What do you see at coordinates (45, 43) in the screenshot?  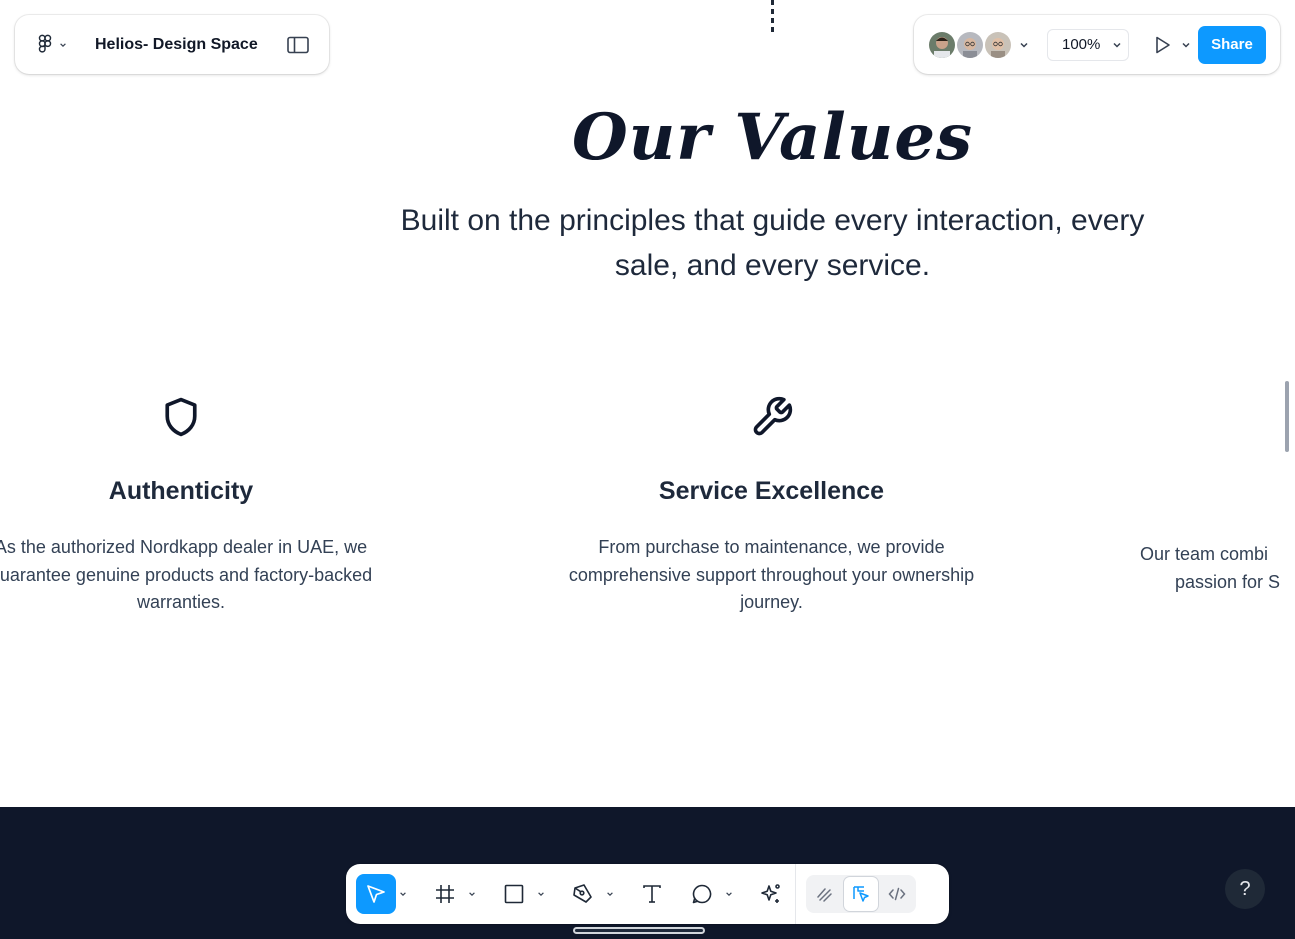 I see `figma-logo-icon` at bounding box center [45, 43].